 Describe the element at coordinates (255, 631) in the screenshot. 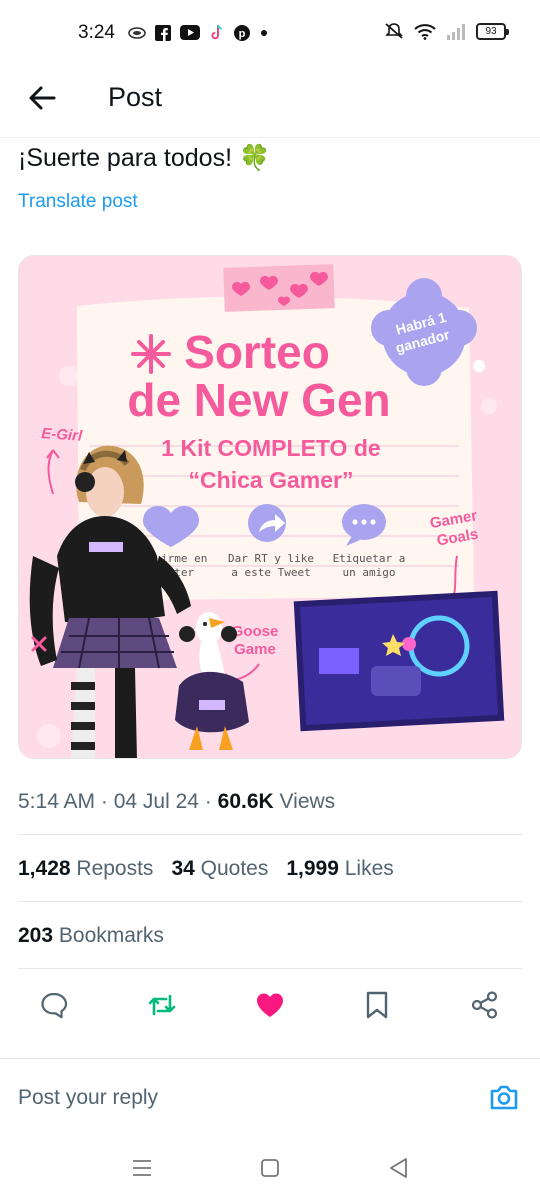

I see `goose-label-line1: Goose` at that location.